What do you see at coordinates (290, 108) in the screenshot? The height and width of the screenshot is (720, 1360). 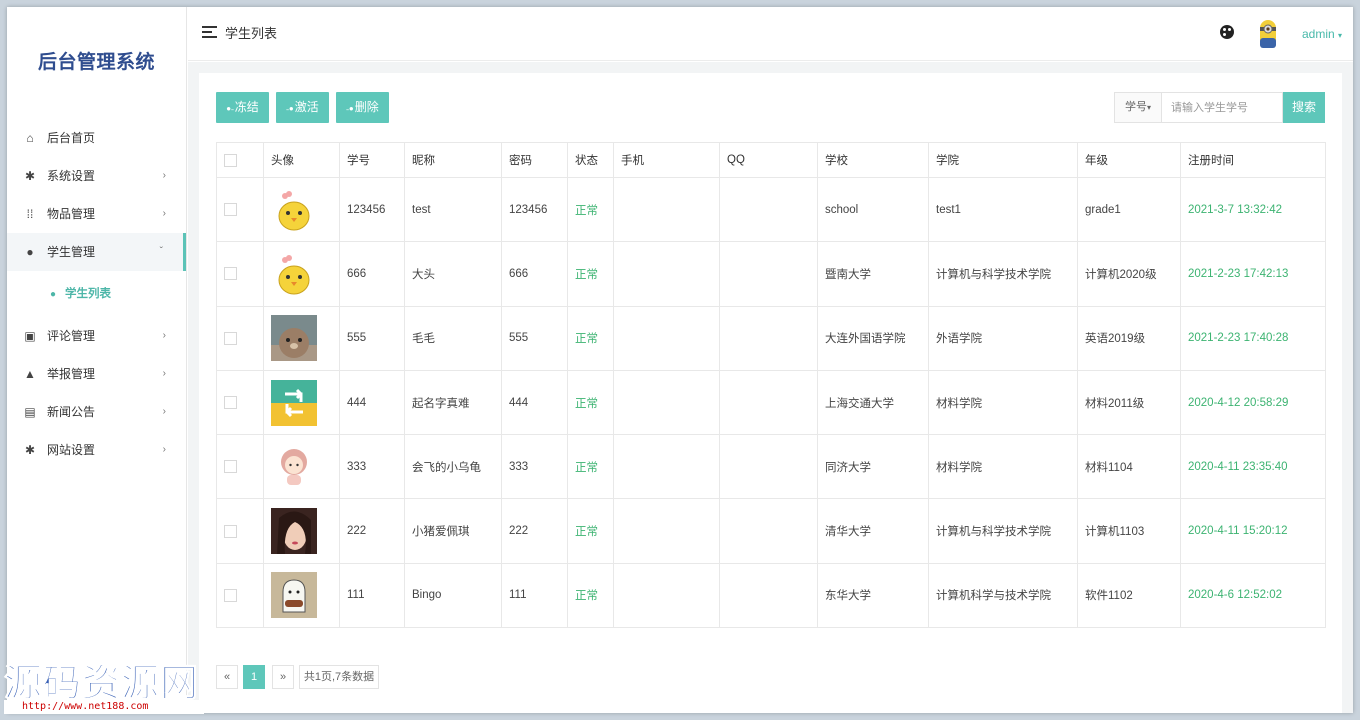 I see `user-check-icon: ˗●` at bounding box center [290, 108].